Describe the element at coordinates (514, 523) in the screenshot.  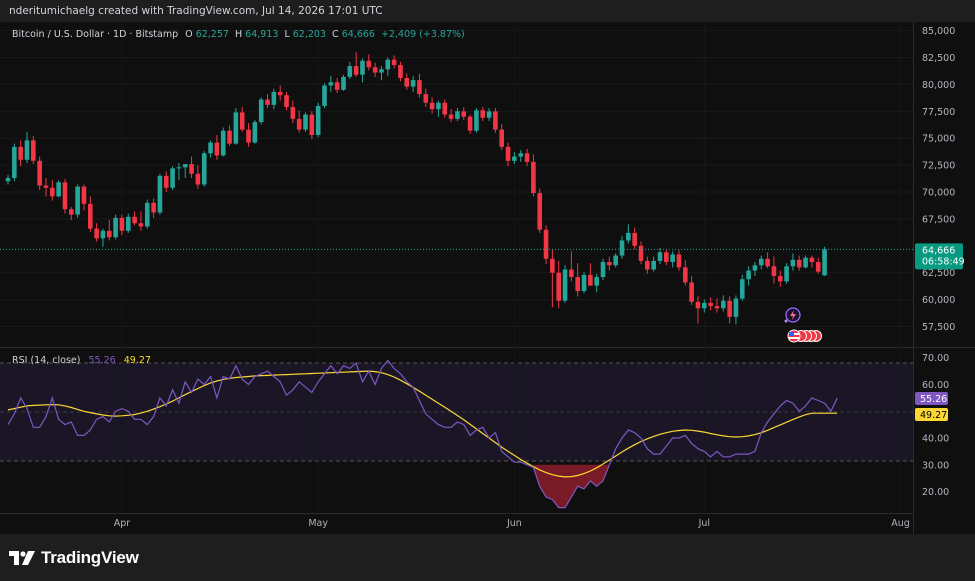
I see `time-tick-label: Jun` at that location.